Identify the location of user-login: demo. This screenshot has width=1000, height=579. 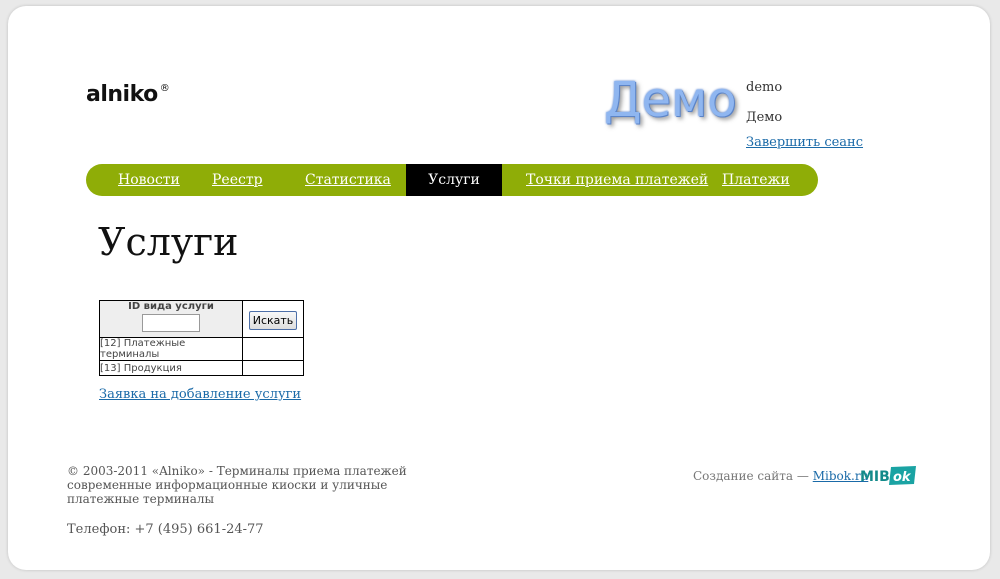
(764, 87).